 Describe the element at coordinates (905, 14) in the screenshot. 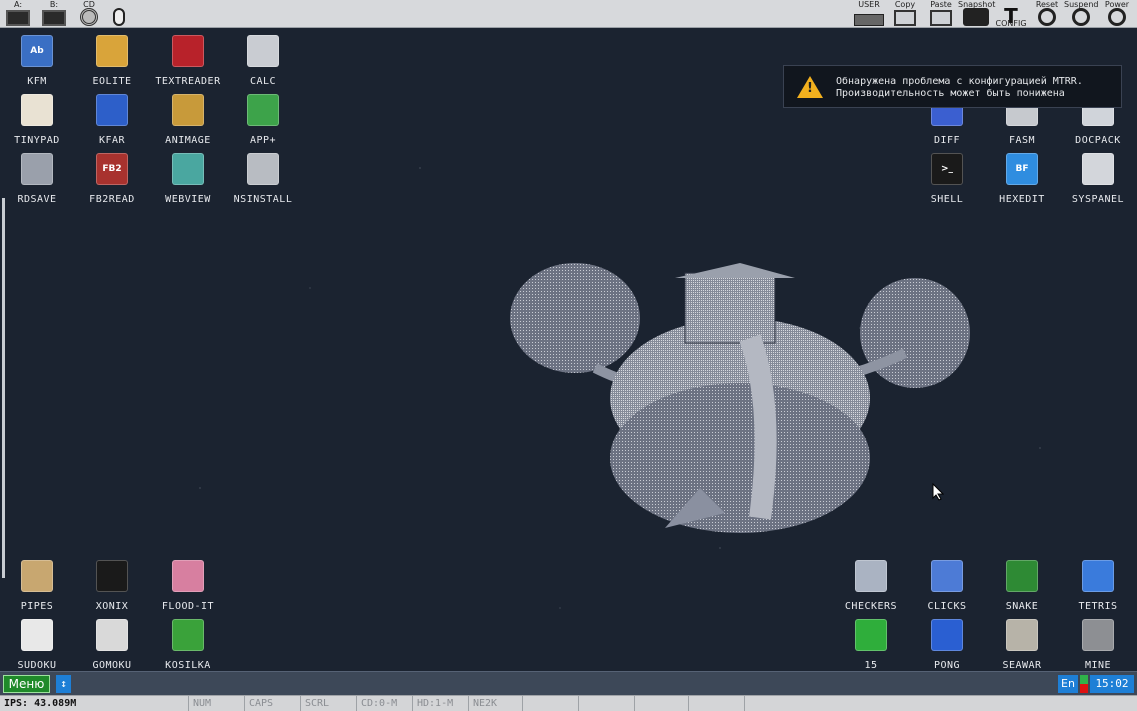

I see `copy-toolbar-button: Copy` at that location.